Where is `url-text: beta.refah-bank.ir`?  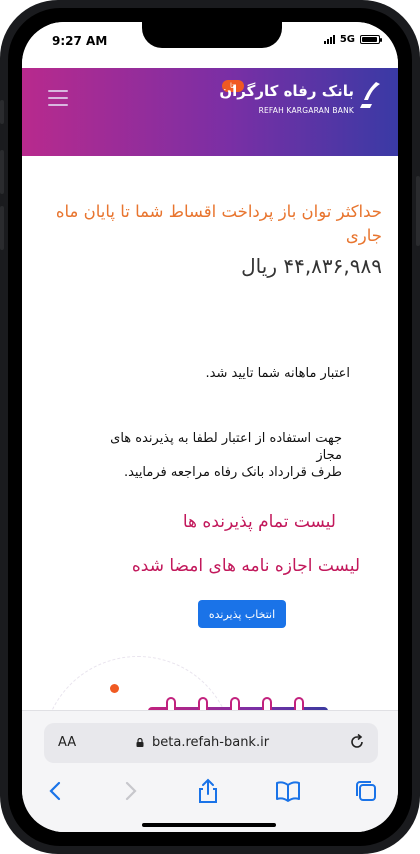 url-text: beta.refah-bank.ir is located at coordinates (211, 742).